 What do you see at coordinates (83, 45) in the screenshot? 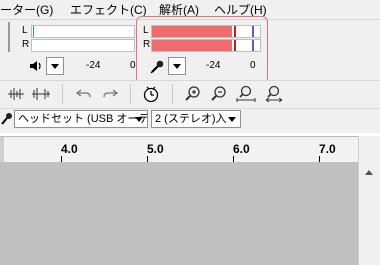
I see `playback-meter-r` at bounding box center [83, 45].